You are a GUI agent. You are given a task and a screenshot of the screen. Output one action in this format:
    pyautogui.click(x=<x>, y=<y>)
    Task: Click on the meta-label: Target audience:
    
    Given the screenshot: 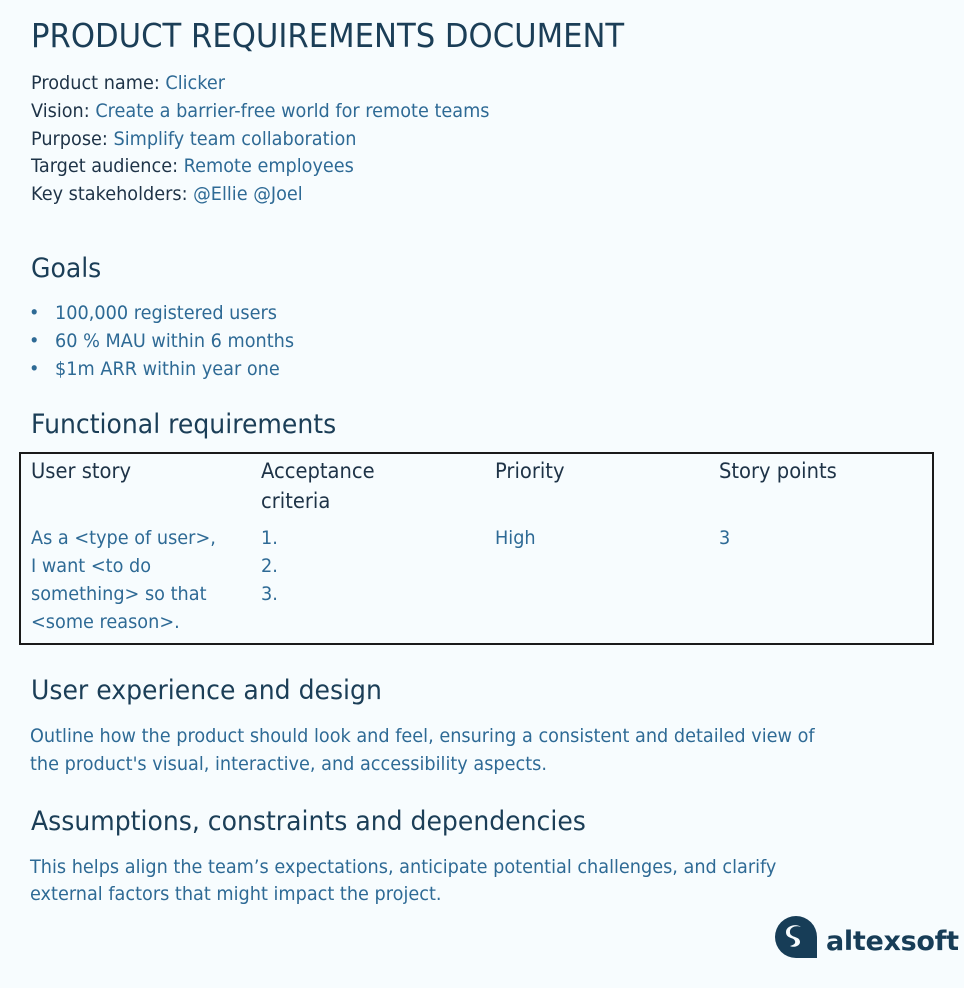 What is the action you would take?
    pyautogui.click(x=107, y=166)
    